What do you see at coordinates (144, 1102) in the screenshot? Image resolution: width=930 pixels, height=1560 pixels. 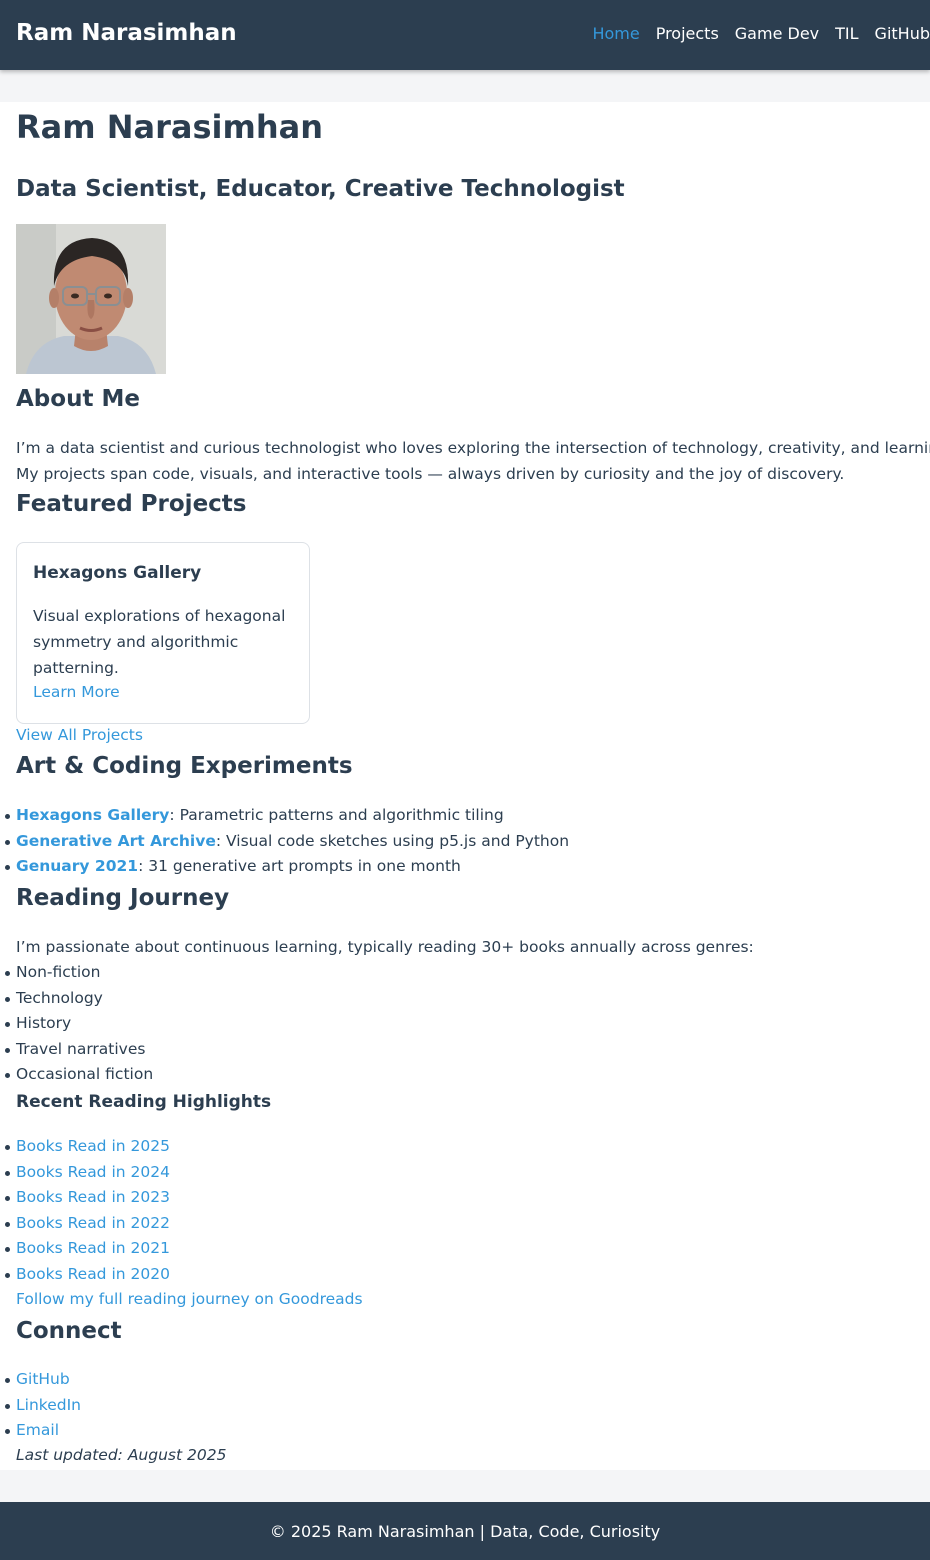 I see `highlights-heading: Recent Reading Highlights` at bounding box center [144, 1102].